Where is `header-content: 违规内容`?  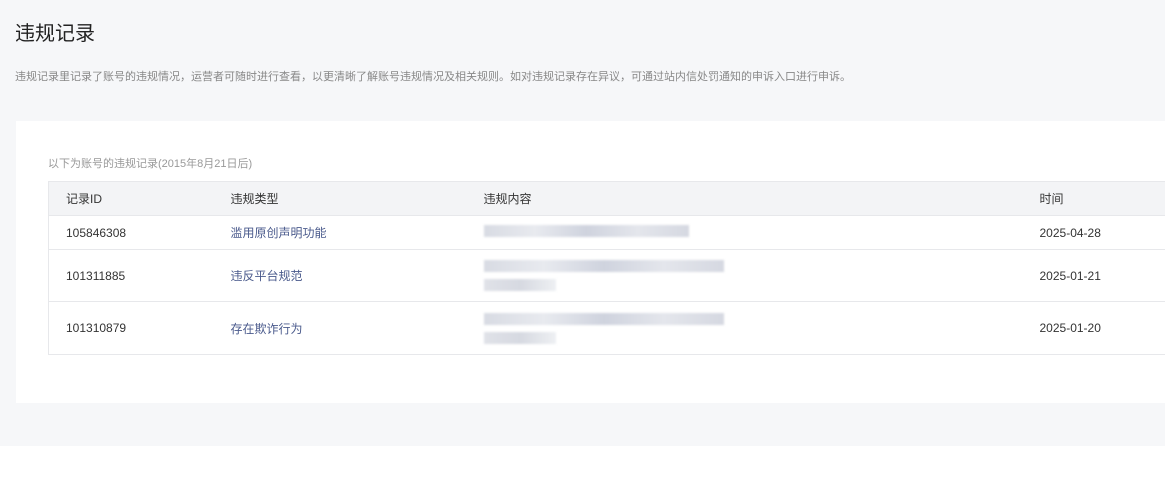 header-content: 违规内容 is located at coordinates (744, 198).